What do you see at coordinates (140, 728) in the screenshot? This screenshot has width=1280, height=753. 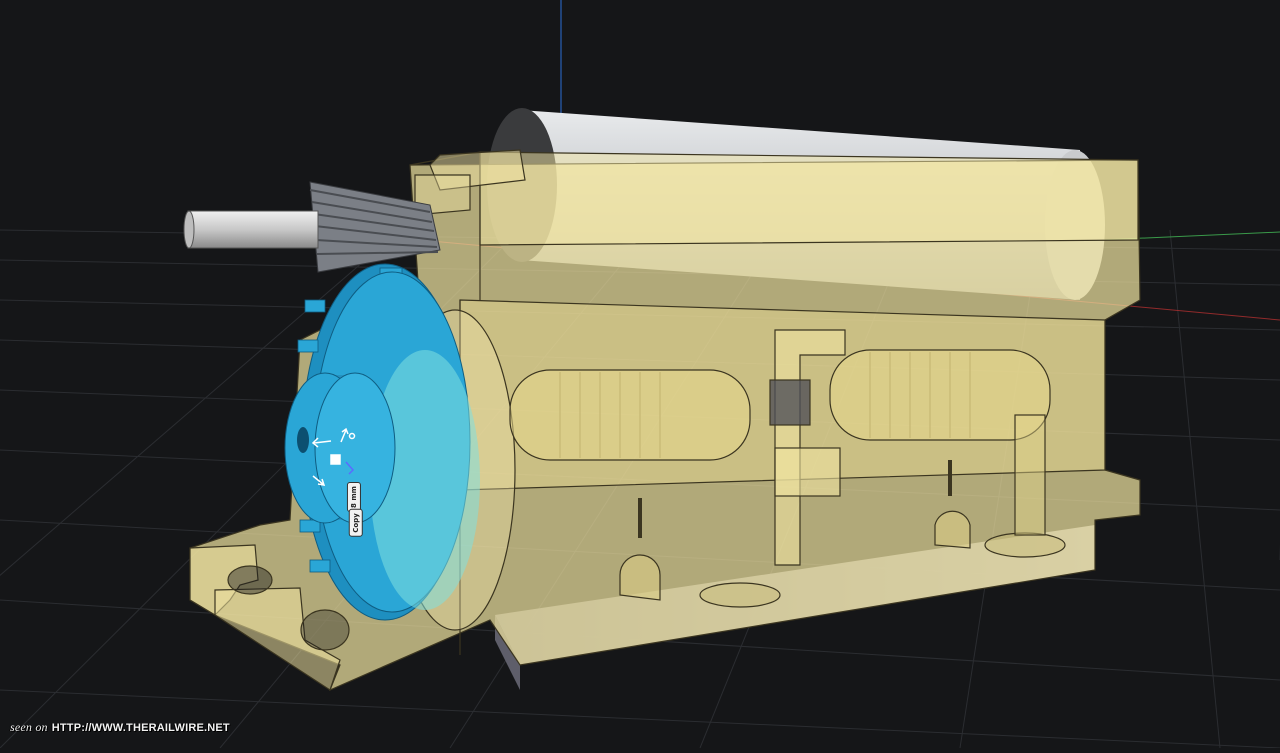 I see `watermark-url: HTTP://WWW.THERAILWIRE.NET` at bounding box center [140, 728].